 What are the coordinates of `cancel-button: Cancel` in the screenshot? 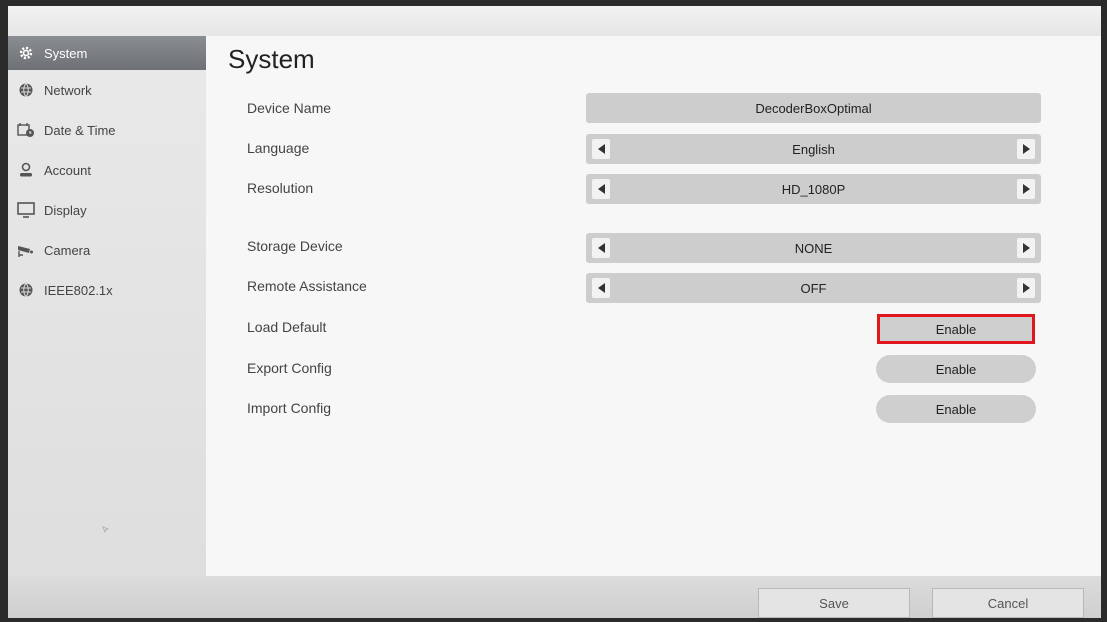 It's located at (1008, 603).